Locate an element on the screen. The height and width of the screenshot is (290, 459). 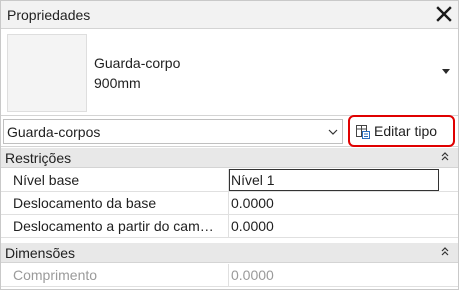
property-value: Nível 1 is located at coordinates (253, 180).